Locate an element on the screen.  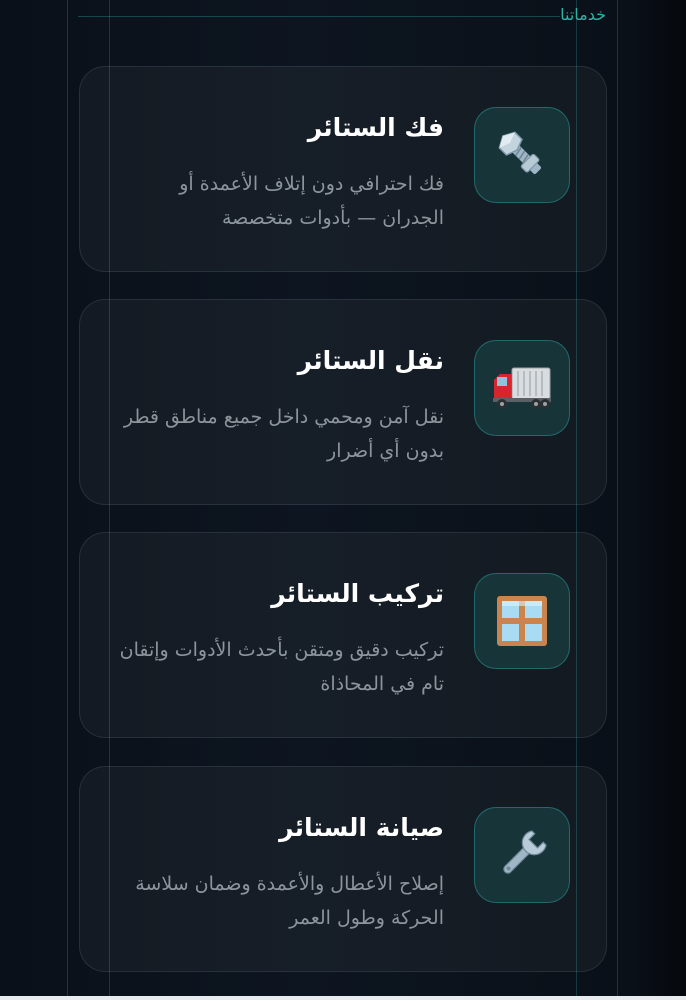
section-divider is located at coordinates (319, 16).